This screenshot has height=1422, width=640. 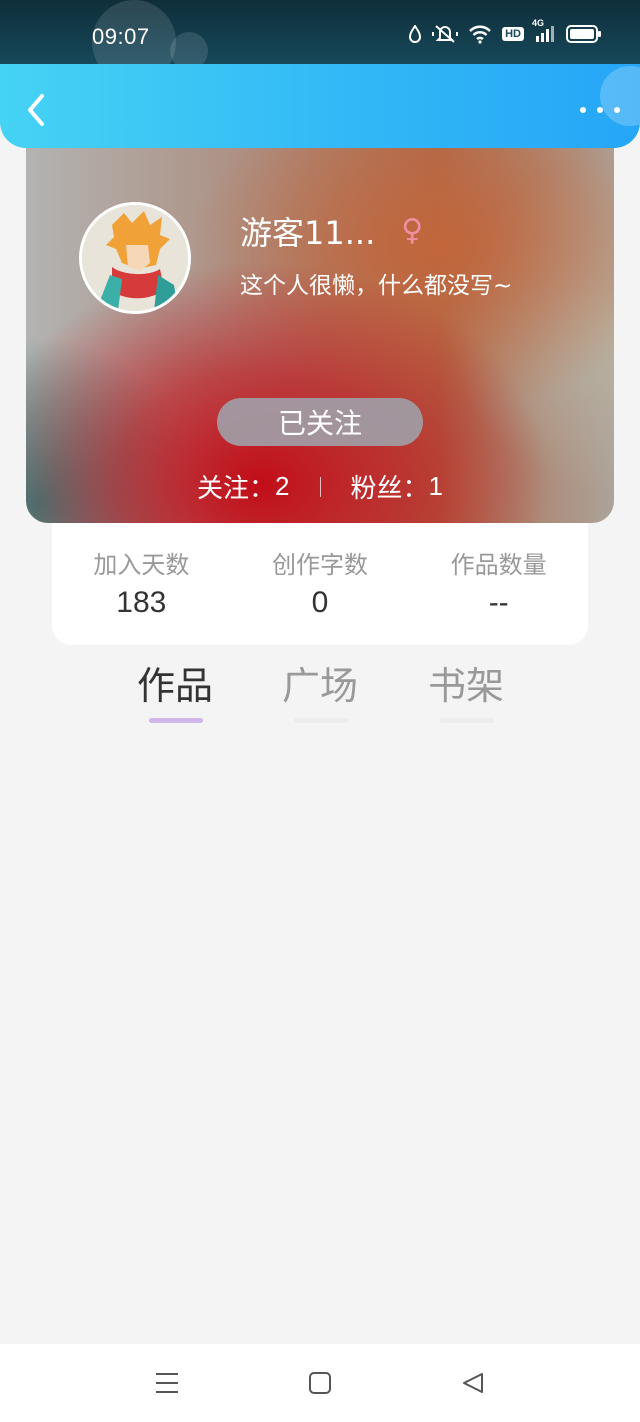 What do you see at coordinates (389, 489) in the screenshot?
I see `fans-label: 粉丝：` at bounding box center [389, 489].